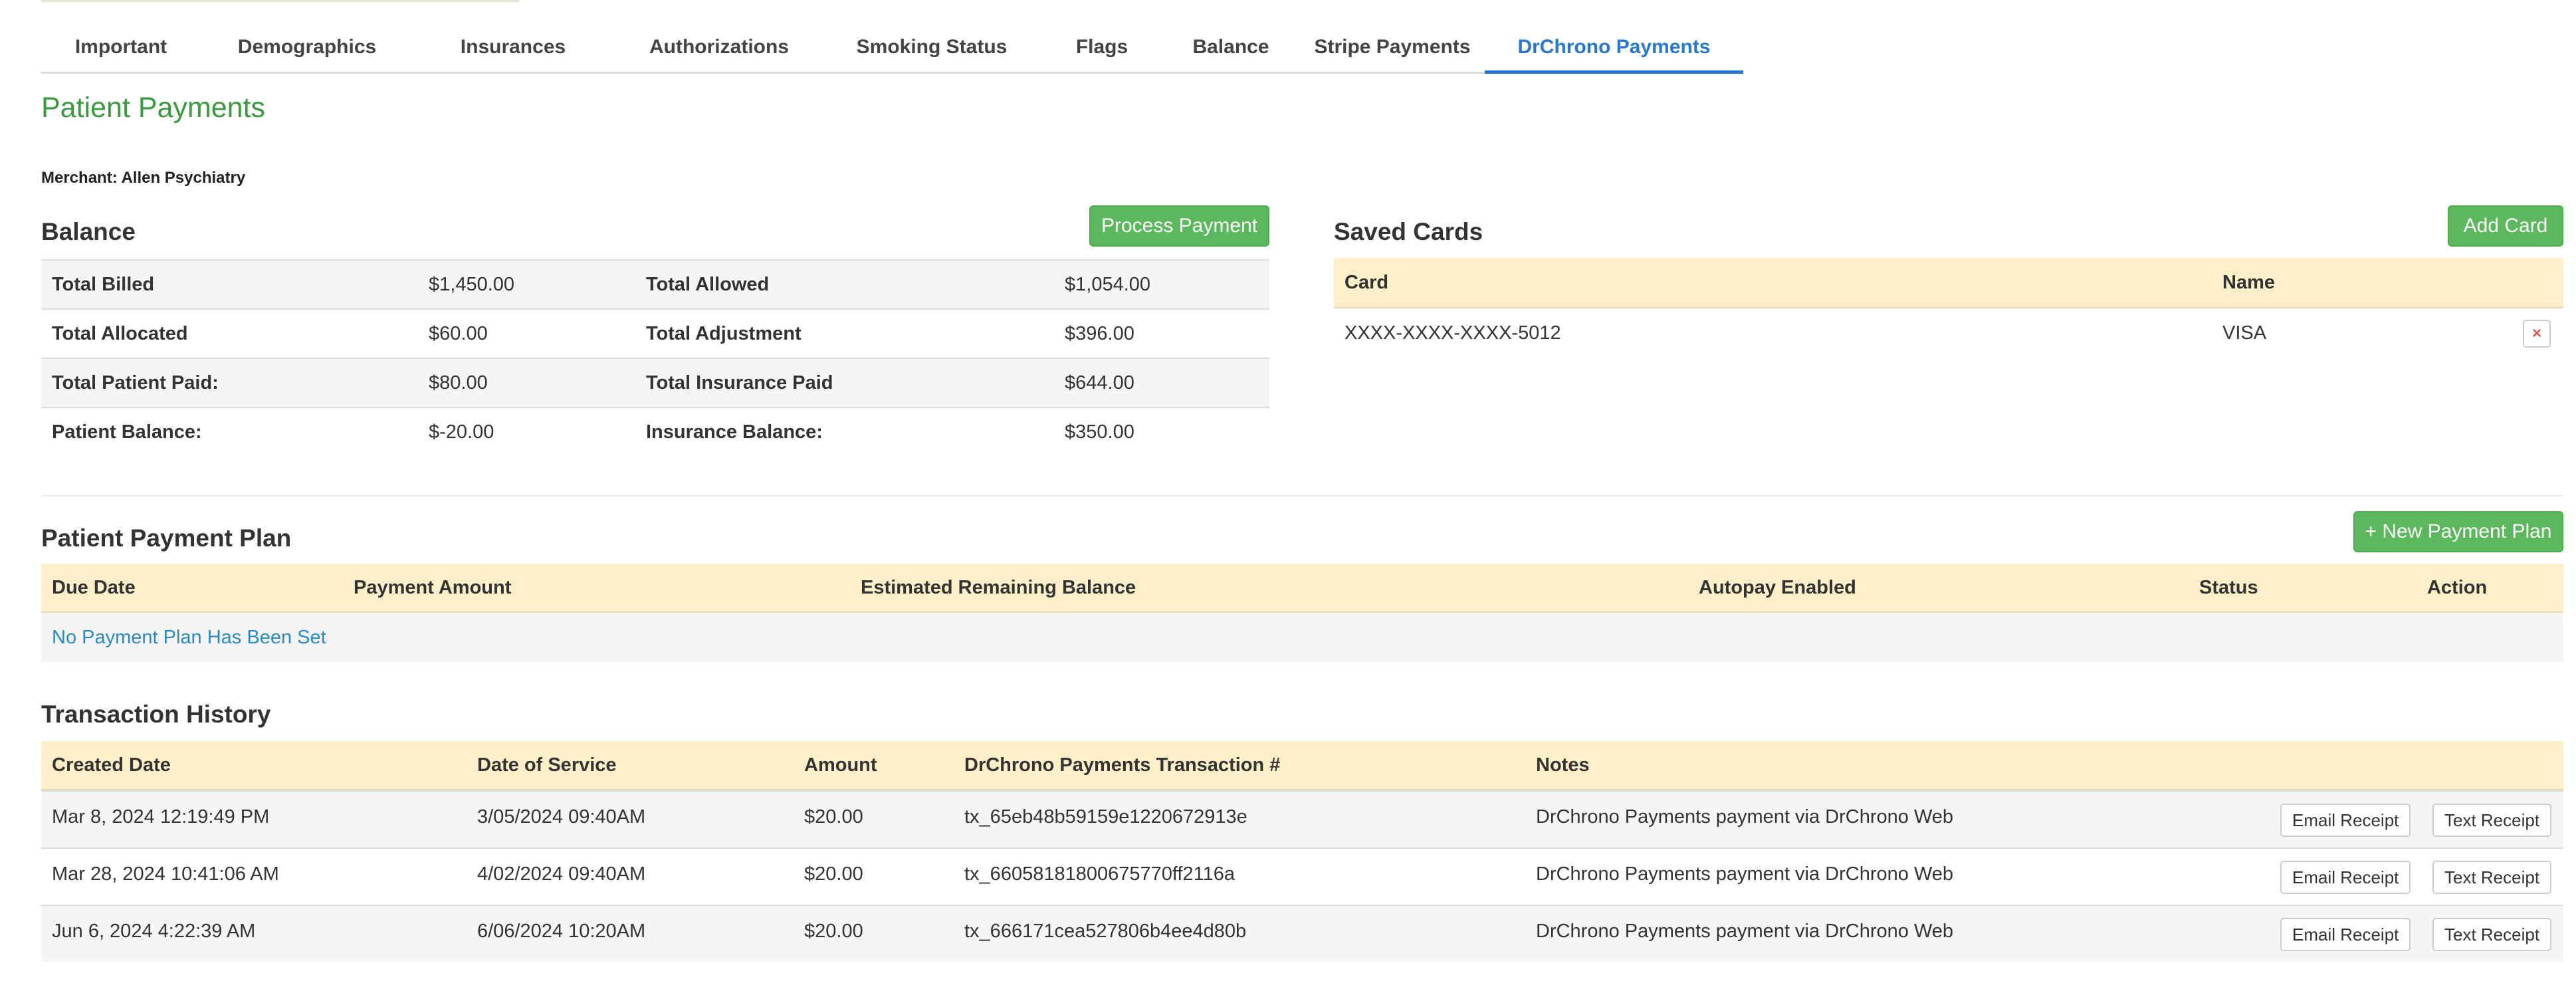  What do you see at coordinates (121, 48) in the screenshot?
I see `tab-important: Important` at bounding box center [121, 48].